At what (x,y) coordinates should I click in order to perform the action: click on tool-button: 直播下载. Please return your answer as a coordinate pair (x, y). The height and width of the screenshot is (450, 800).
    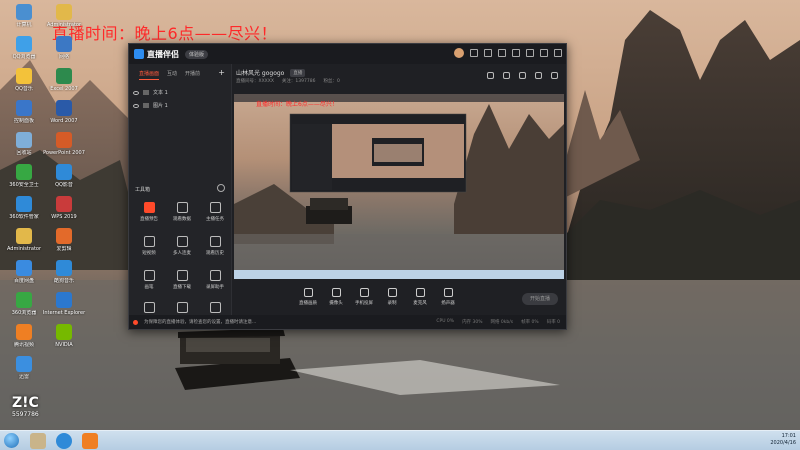
    Looking at the image, I should click on (182, 280).